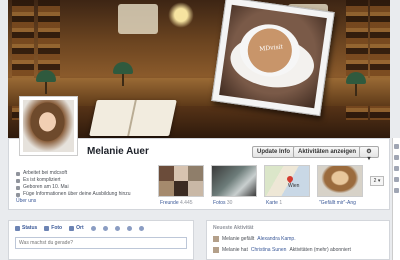 The width and height of the screenshot is (400, 260). What do you see at coordinates (45, 173) in the screenshot?
I see `about-work: Arbeitet bei mdcsoft` at bounding box center [45, 173].